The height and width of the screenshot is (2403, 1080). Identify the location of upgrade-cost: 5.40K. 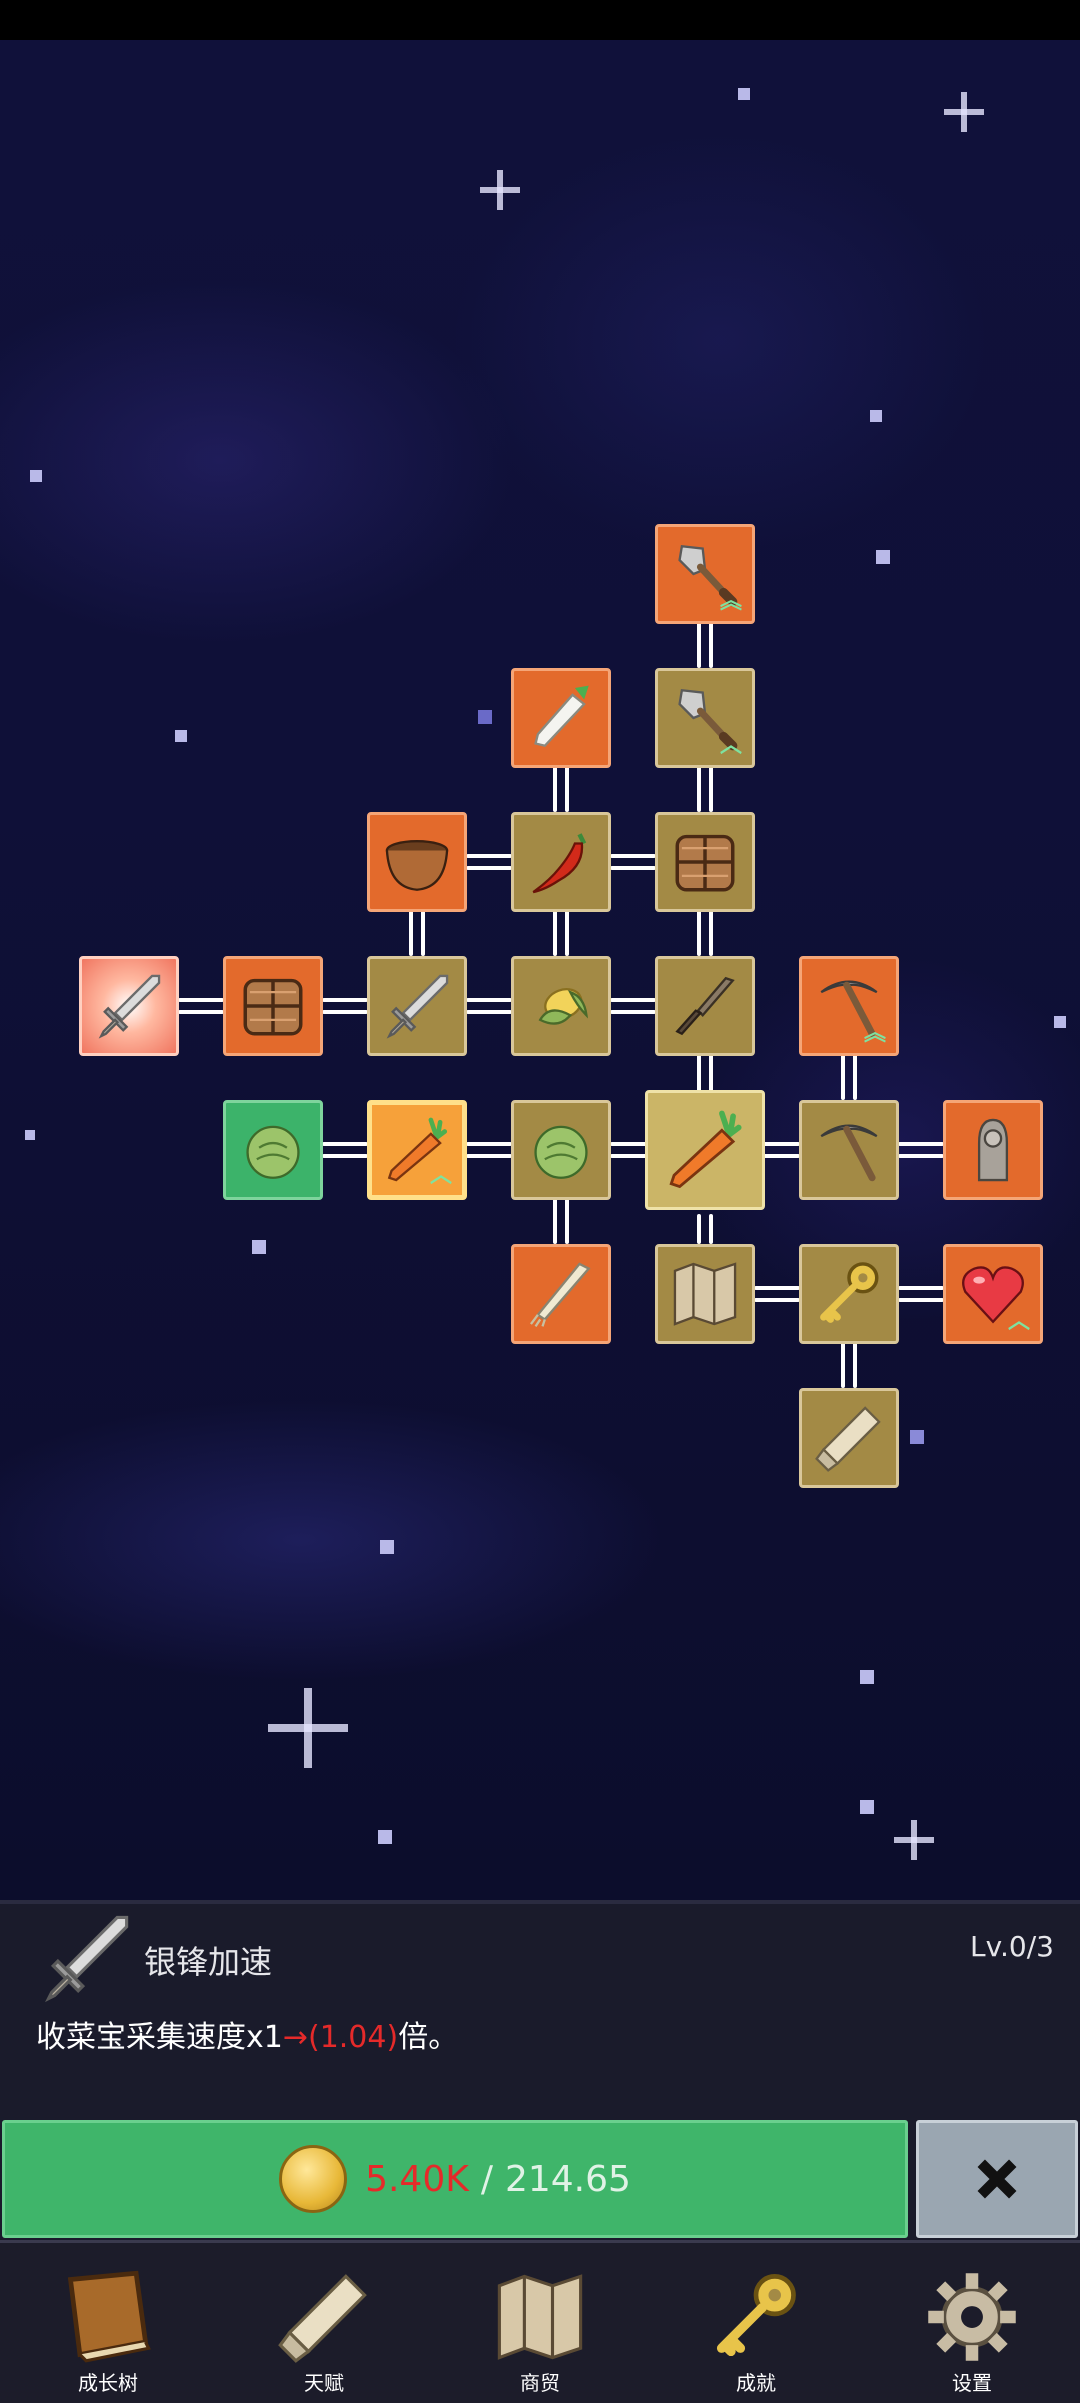
(417, 2179).